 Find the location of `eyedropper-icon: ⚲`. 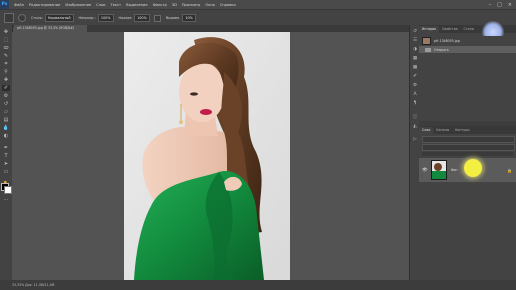

eyedropper-icon: ⚲ is located at coordinates (6, 72).